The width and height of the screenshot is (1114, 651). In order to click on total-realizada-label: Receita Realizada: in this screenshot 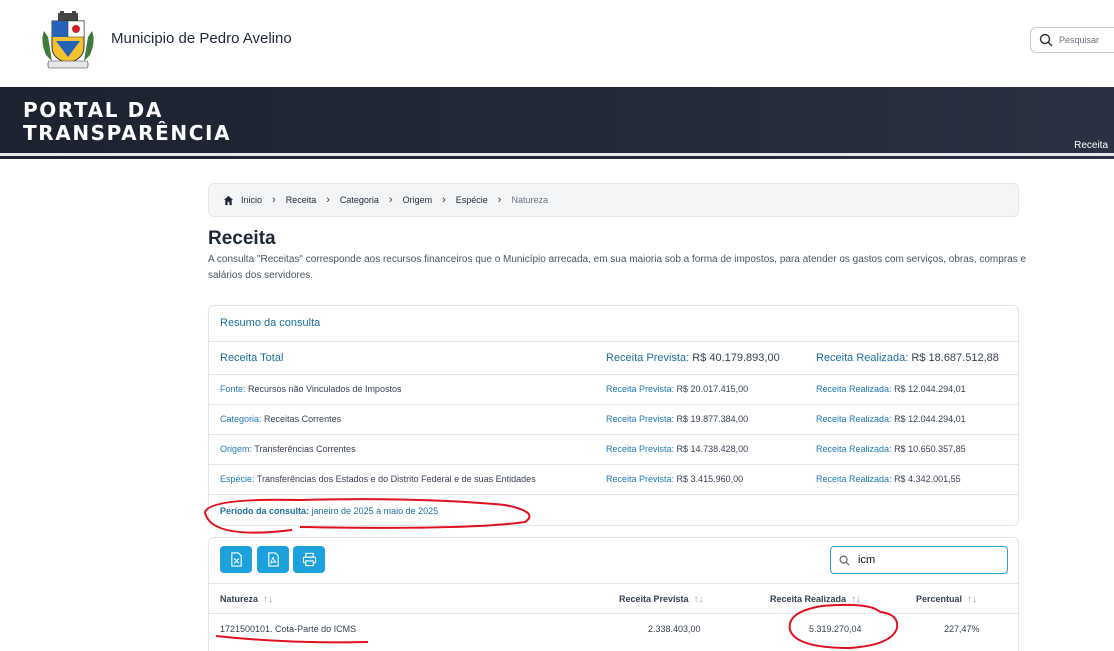, I will do `click(862, 358)`.